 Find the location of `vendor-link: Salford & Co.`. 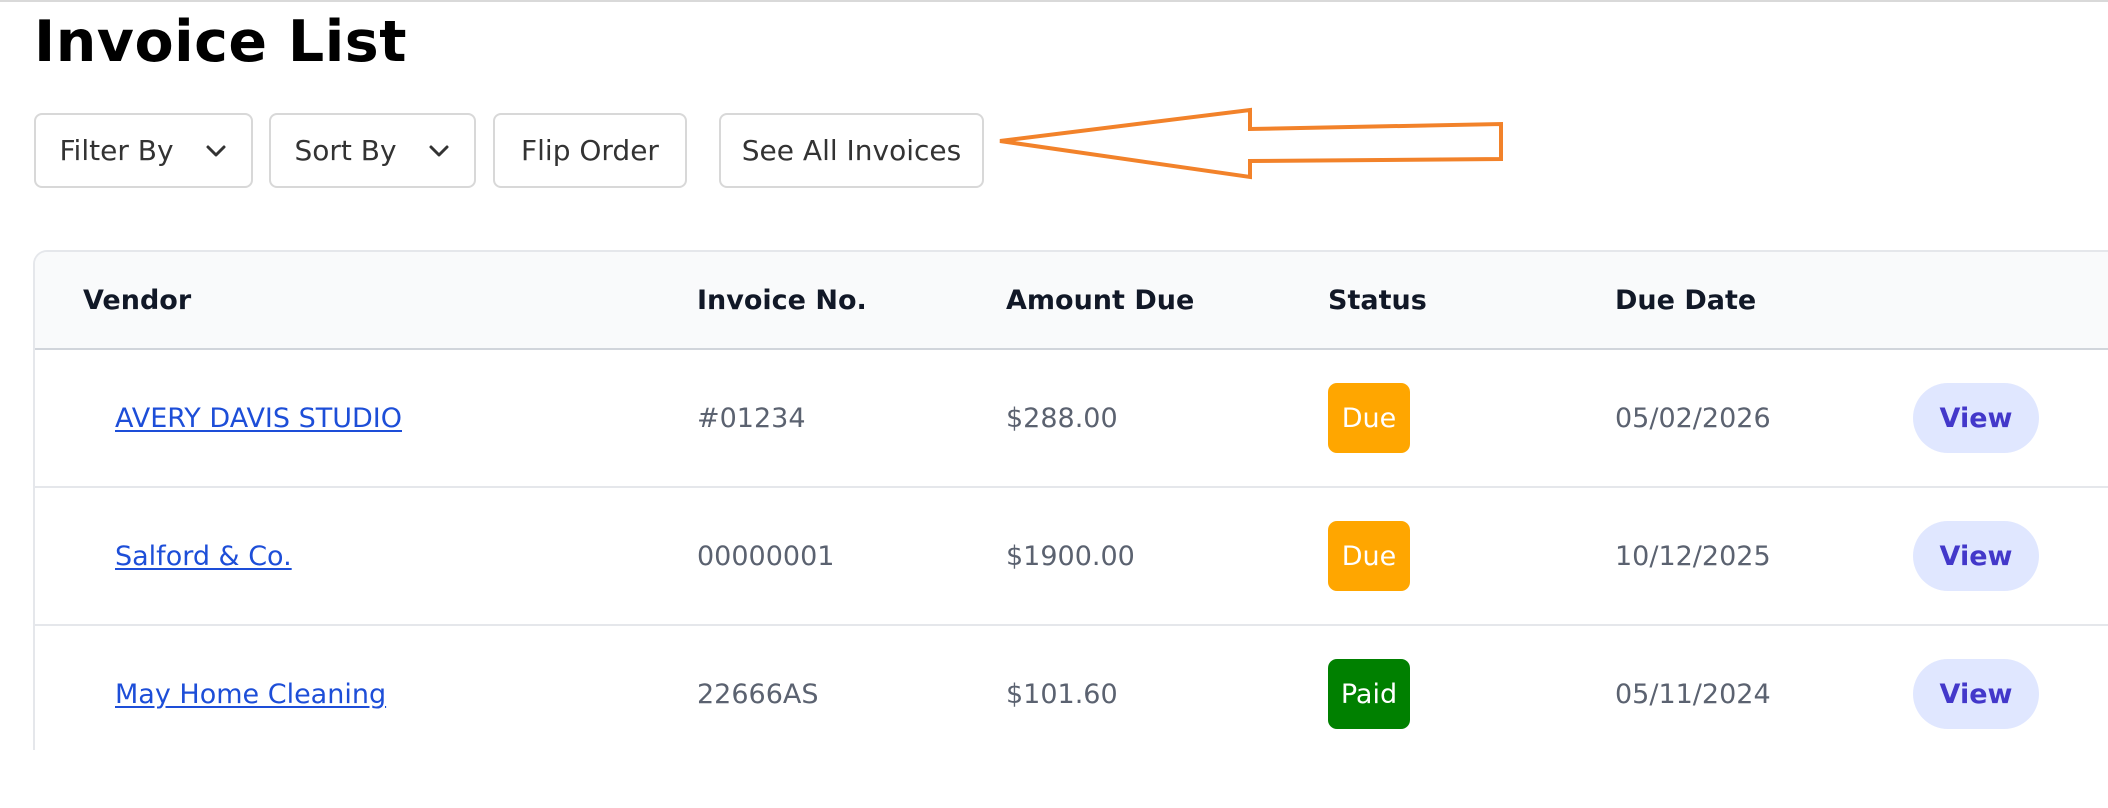

vendor-link: Salford & Co. is located at coordinates (203, 556).